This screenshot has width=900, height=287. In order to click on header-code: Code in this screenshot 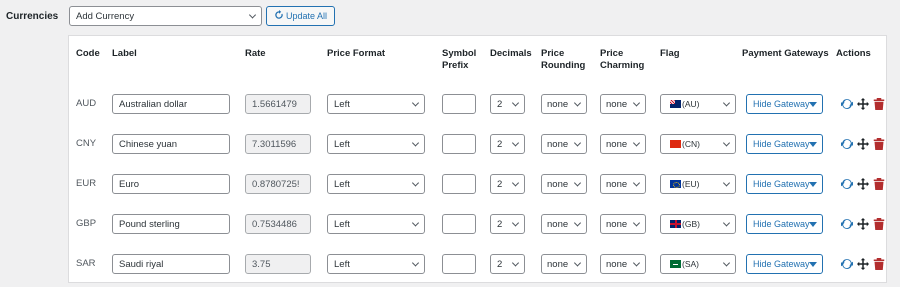, I will do `click(88, 53)`.